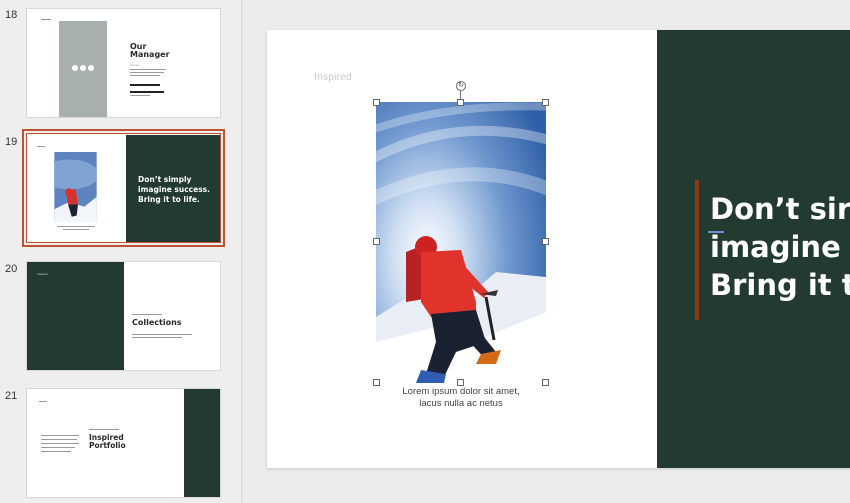  I want to click on slide-thumbnail-21: Inspired Portfolio, so click(123, 443).